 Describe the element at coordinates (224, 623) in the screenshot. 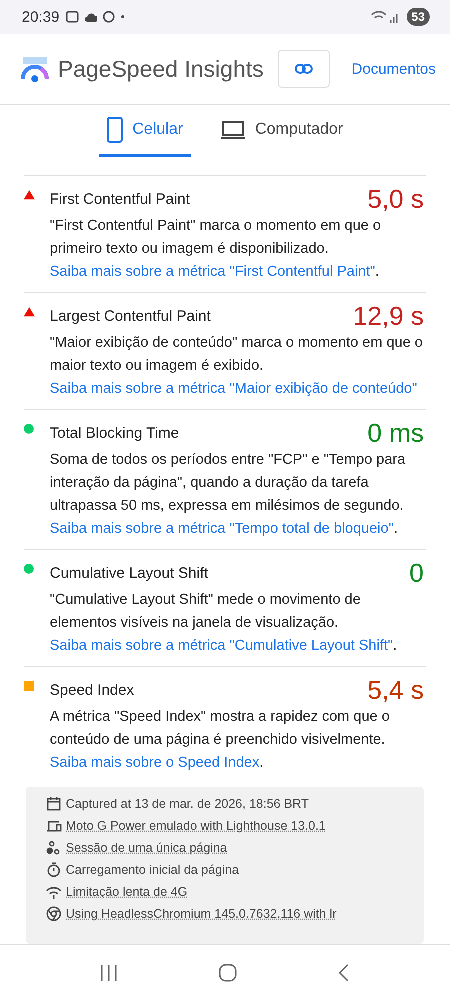

I see `metric-description: "Cumulative Layout Shift" mede o movimento de elementos visíveis na janela de visualização. Saiba mais sobre a métrica "Cumulative Layout Shift".` at that location.